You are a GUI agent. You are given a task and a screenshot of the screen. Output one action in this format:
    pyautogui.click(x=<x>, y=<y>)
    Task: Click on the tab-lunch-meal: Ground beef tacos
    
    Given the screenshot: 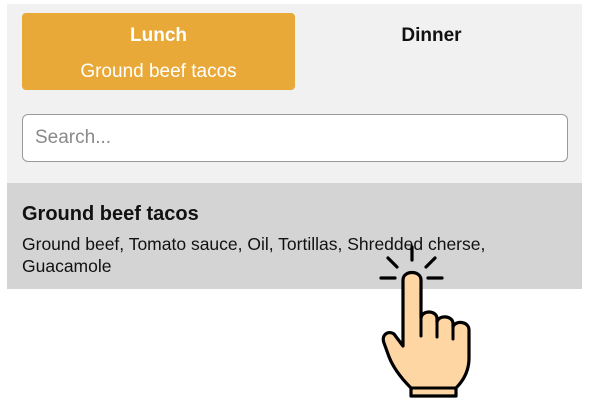 What is the action you would take?
    pyautogui.click(x=158, y=71)
    